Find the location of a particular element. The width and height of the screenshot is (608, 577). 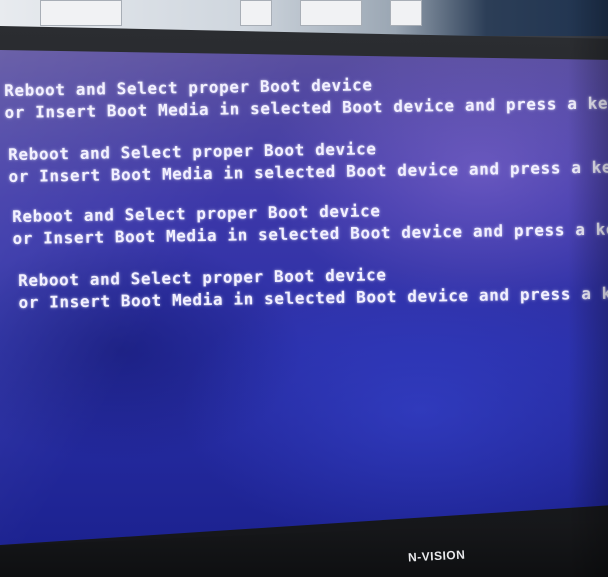

photo-vignette is located at coordinates (588, 288).